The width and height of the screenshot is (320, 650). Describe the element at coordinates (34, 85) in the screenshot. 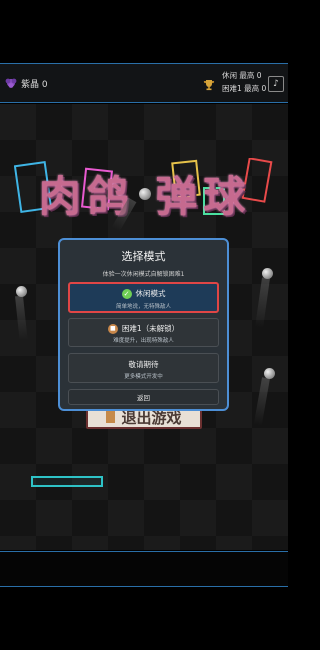

I see `amethyst-count: 紫晶 0` at that location.